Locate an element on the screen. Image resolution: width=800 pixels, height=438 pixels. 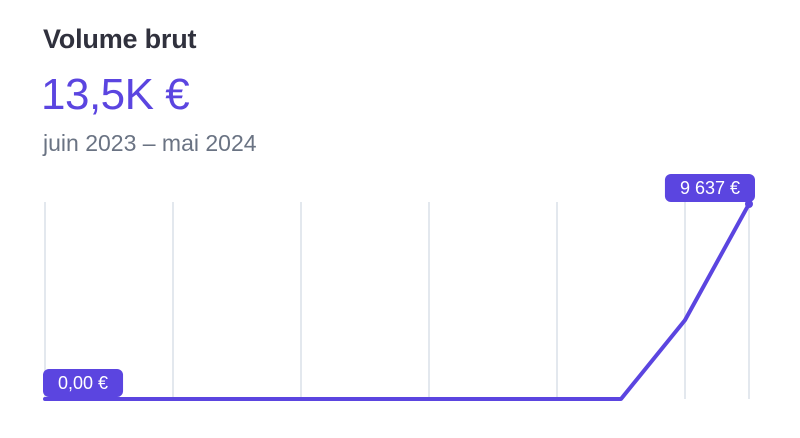
end-badge-label: 9 637 € is located at coordinates (710, 188).